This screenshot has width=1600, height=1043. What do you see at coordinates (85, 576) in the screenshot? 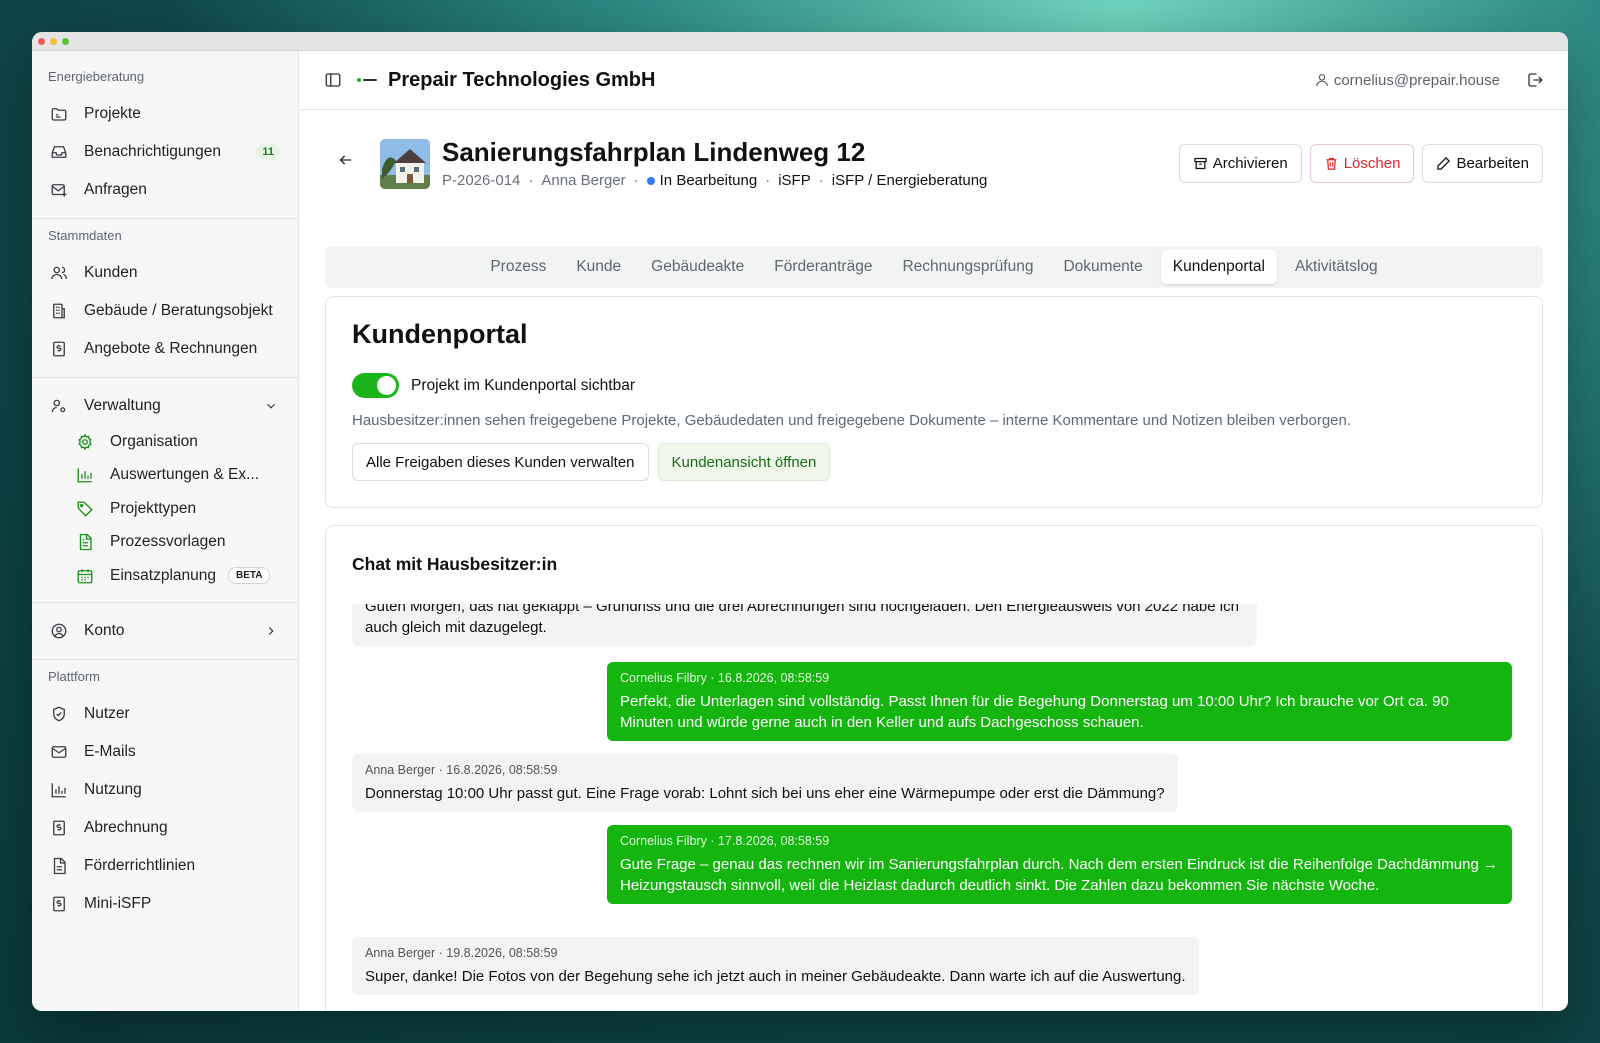
I see `calendar-icon` at bounding box center [85, 576].